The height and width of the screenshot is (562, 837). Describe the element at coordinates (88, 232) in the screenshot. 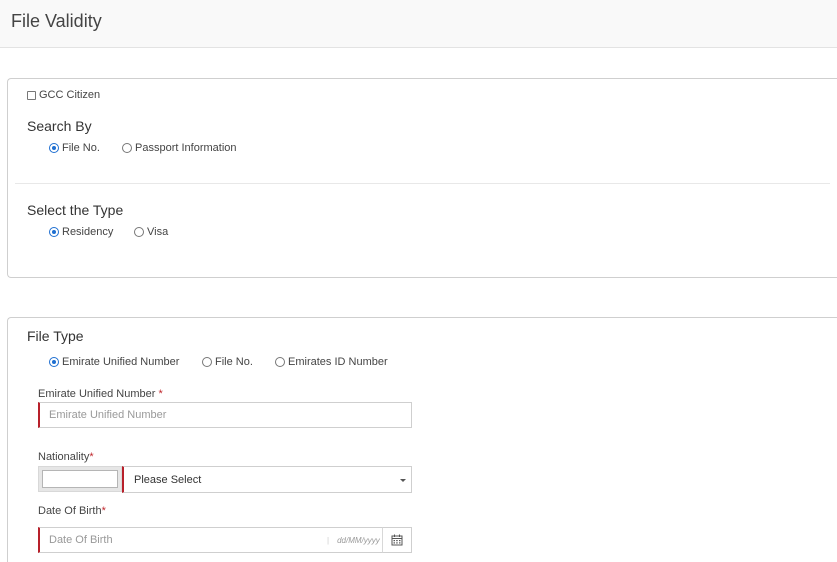

I see `type-residency-label: Residency` at that location.